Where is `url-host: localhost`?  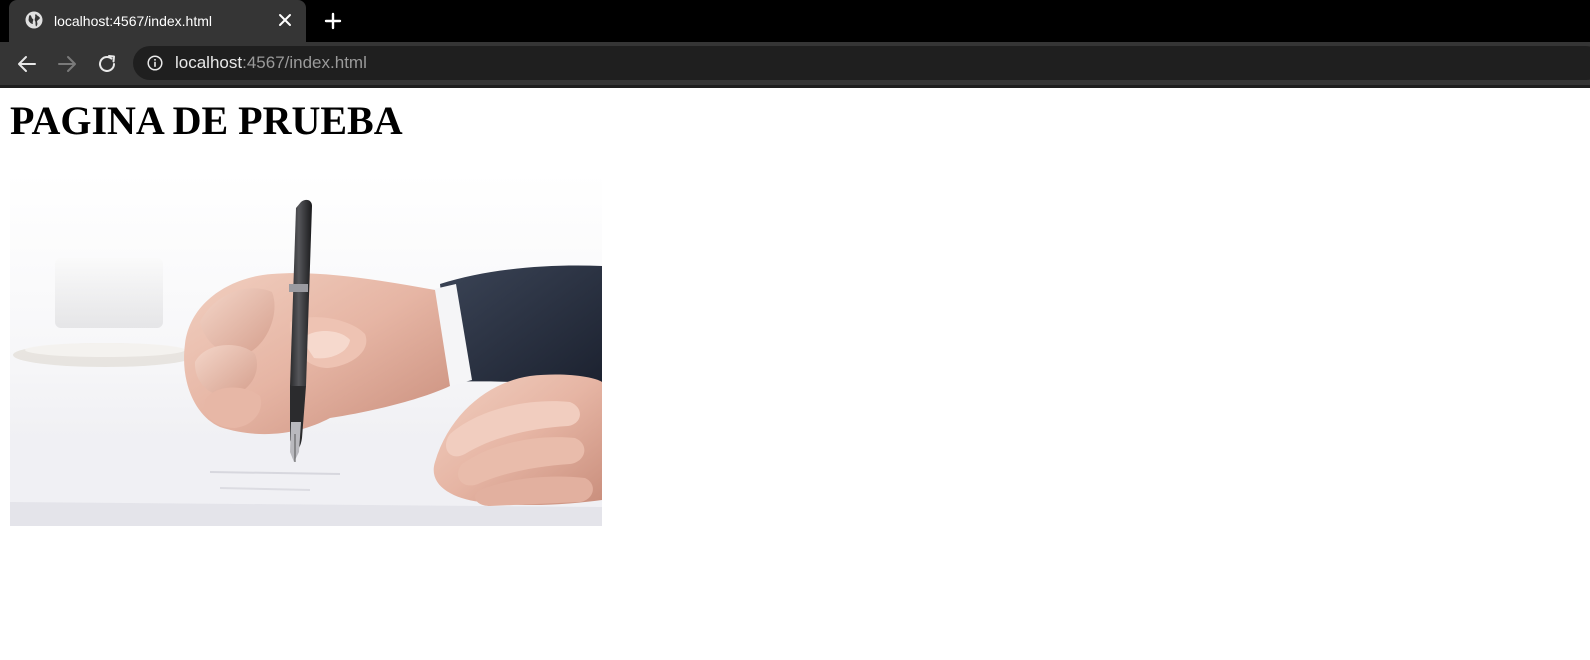 url-host: localhost is located at coordinates (209, 62).